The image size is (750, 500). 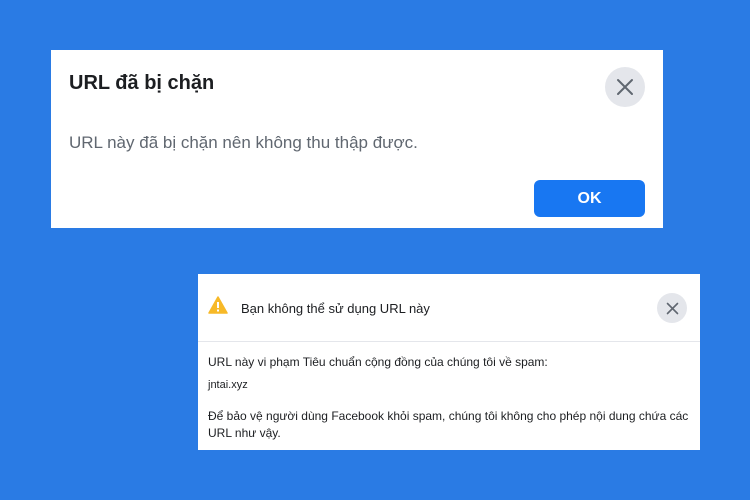 I want to click on warning-icon, so click(x=218, y=305).